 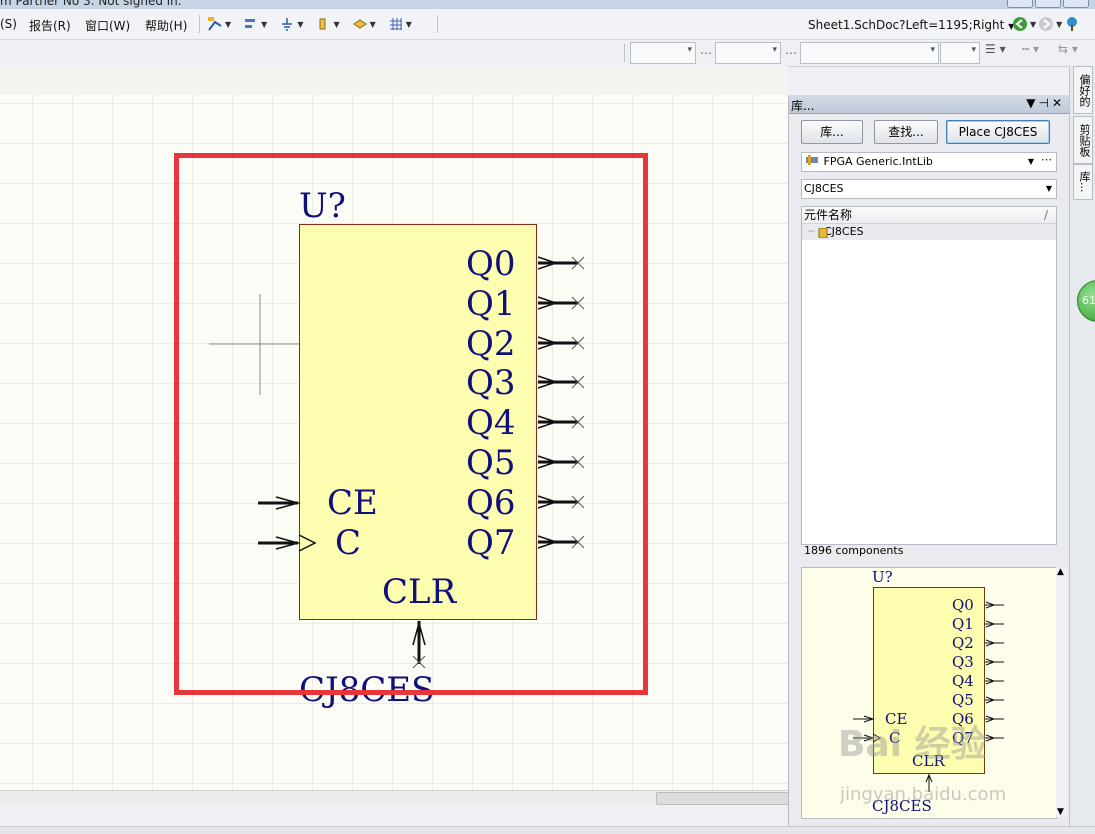 What do you see at coordinates (1020, 24) in the screenshot?
I see `back-arrow-icon` at bounding box center [1020, 24].